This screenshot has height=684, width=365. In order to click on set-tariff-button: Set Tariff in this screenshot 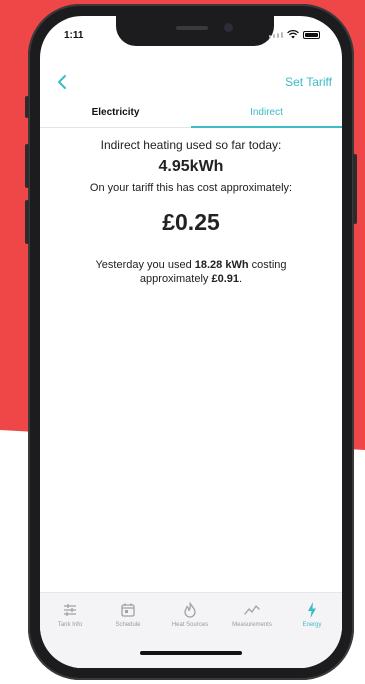, I will do `click(308, 82)`.